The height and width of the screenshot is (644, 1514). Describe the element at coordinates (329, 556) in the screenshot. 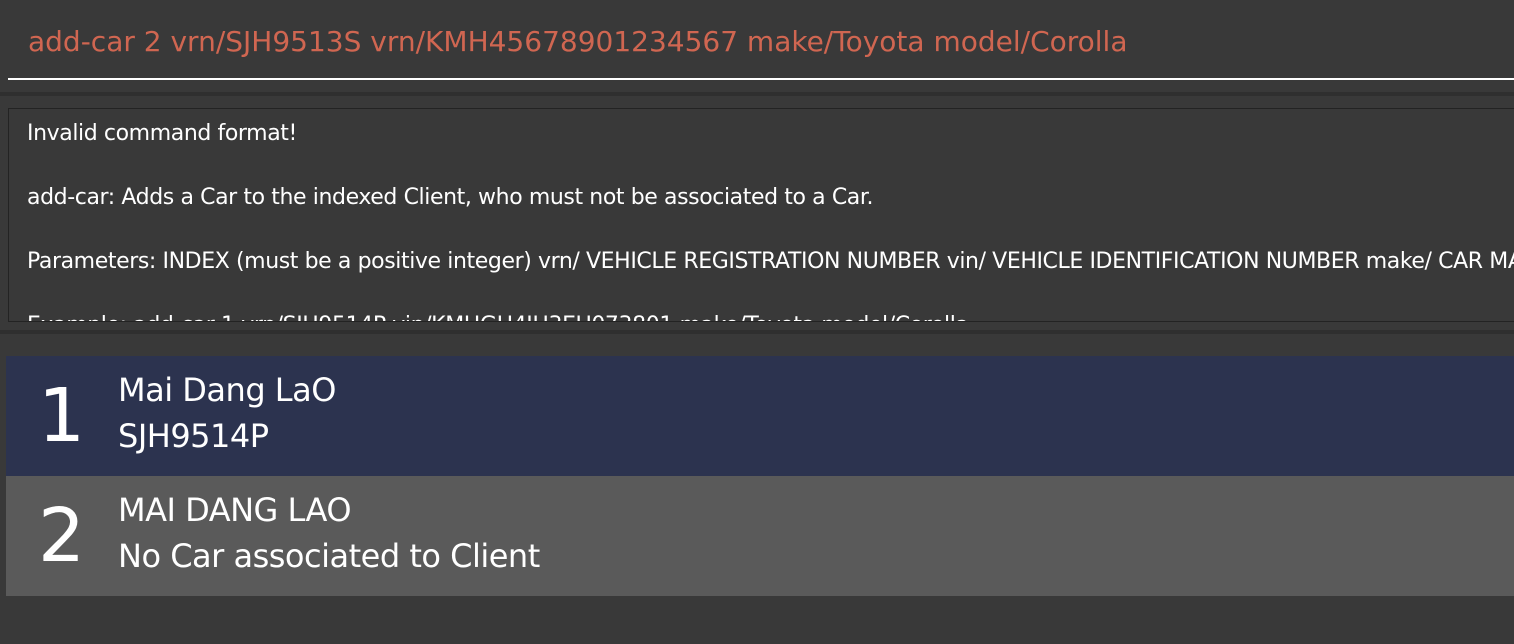

I see `client-car: No Car associated to Client` at that location.